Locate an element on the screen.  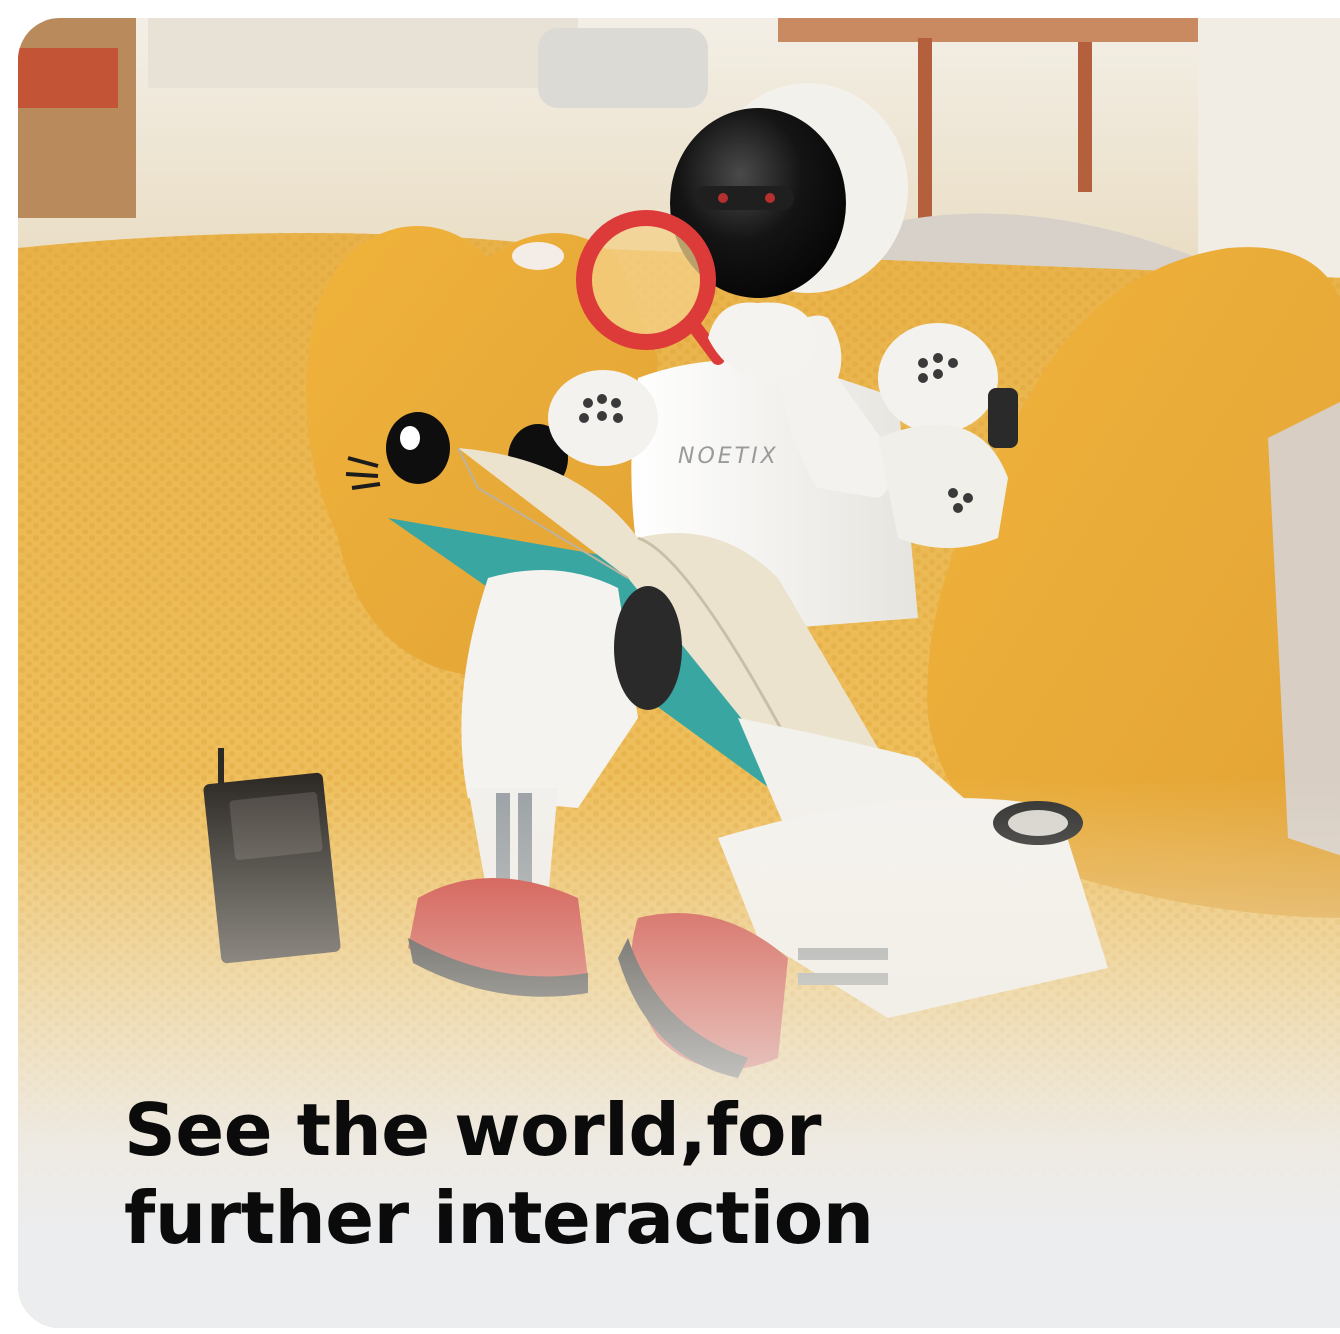
headline-line-1: See the world,for is located at coordinates (473, 1130).